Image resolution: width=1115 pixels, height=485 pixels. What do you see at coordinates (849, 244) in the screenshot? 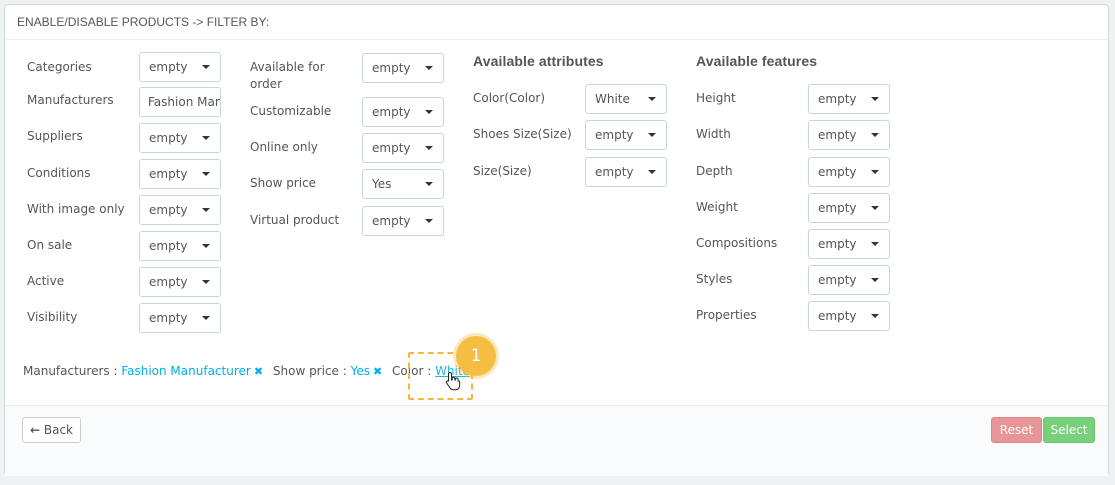
I see `compositions-select: empty` at bounding box center [849, 244].